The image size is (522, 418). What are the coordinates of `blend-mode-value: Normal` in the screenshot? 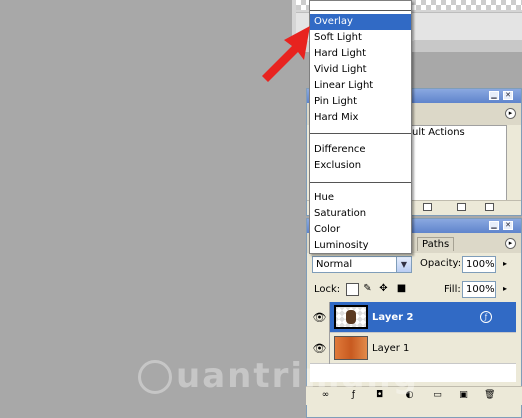 It's located at (334, 264).